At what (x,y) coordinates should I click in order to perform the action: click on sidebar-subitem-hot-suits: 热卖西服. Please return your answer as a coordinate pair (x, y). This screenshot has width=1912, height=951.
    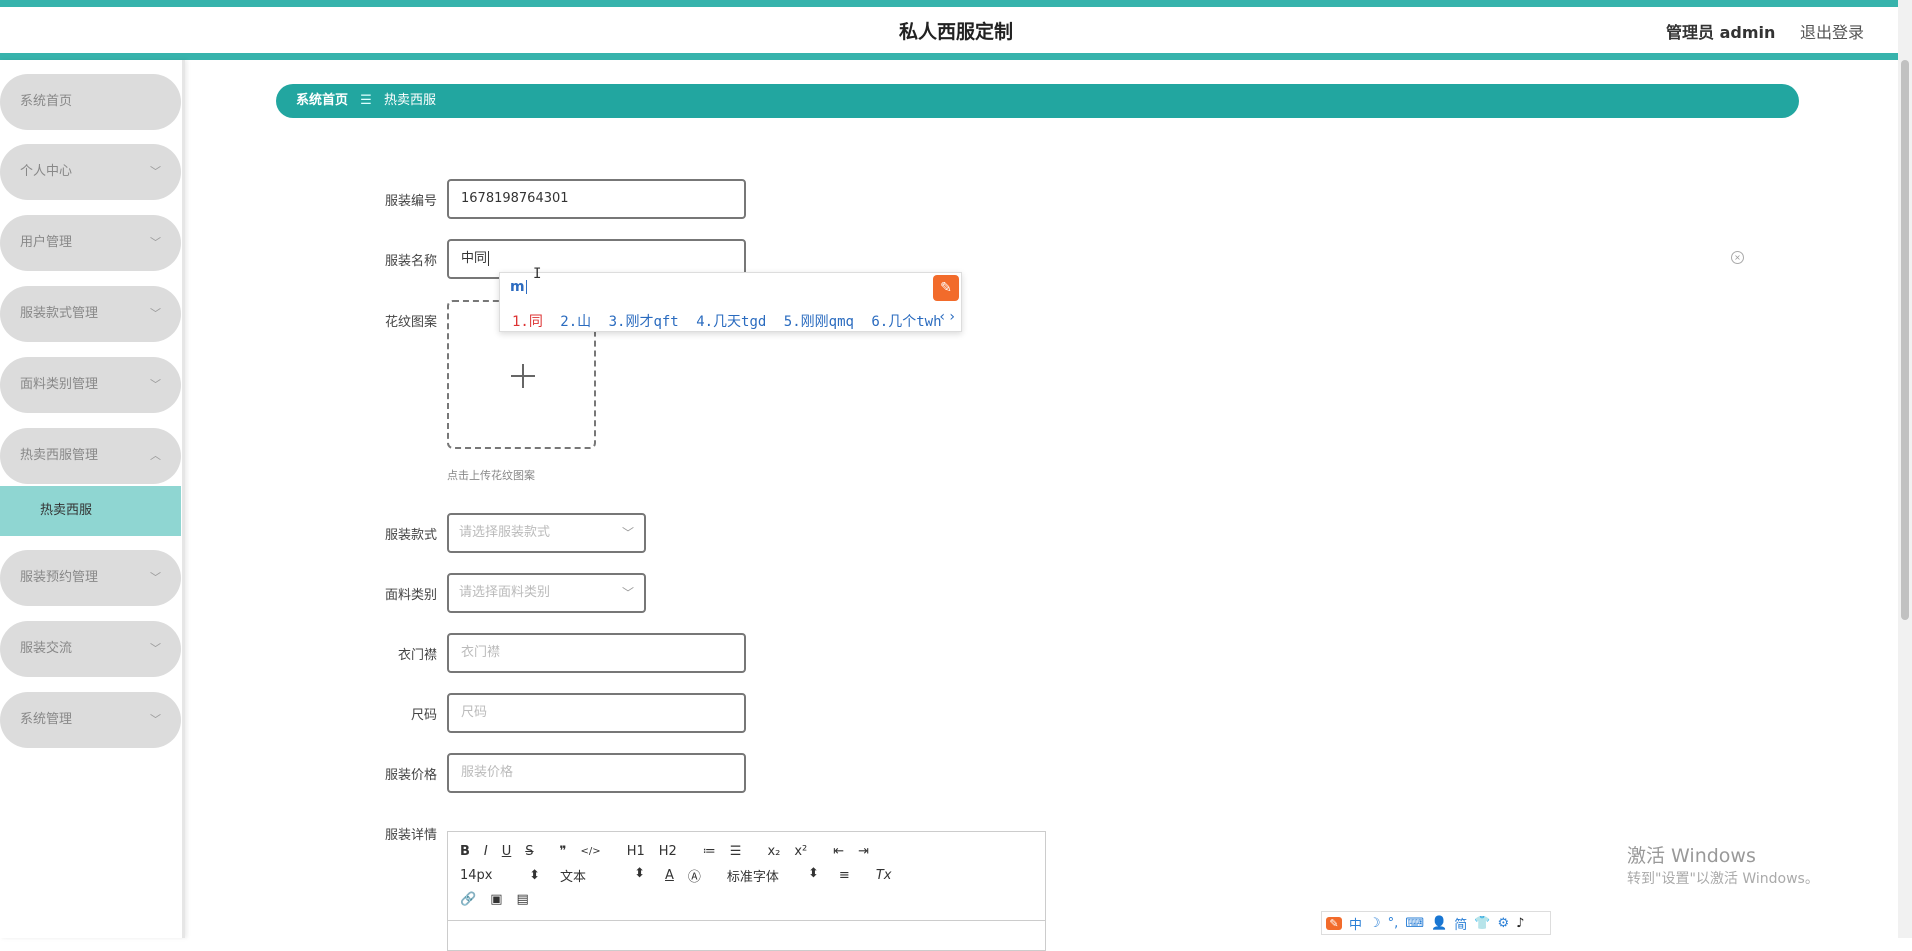
    Looking at the image, I should click on (90, 511).